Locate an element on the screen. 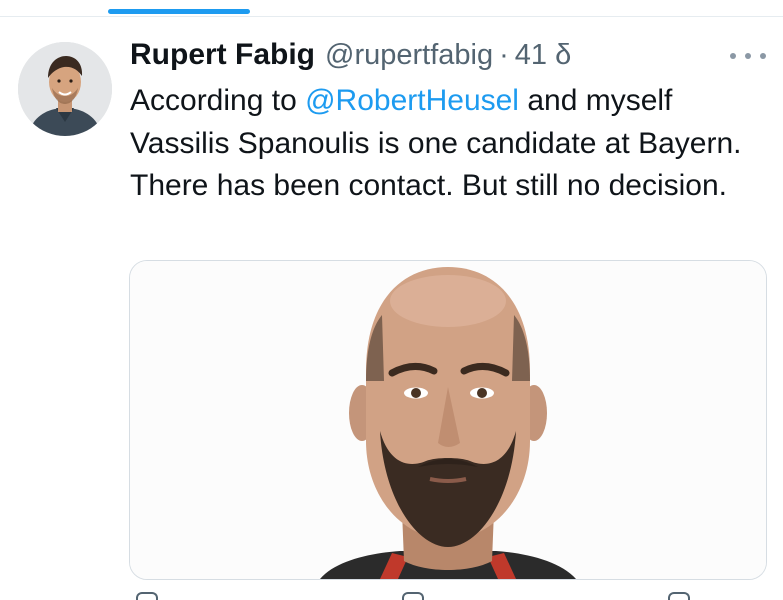  mention-link: @RobertHeusel is located at coordinates (412, 100).